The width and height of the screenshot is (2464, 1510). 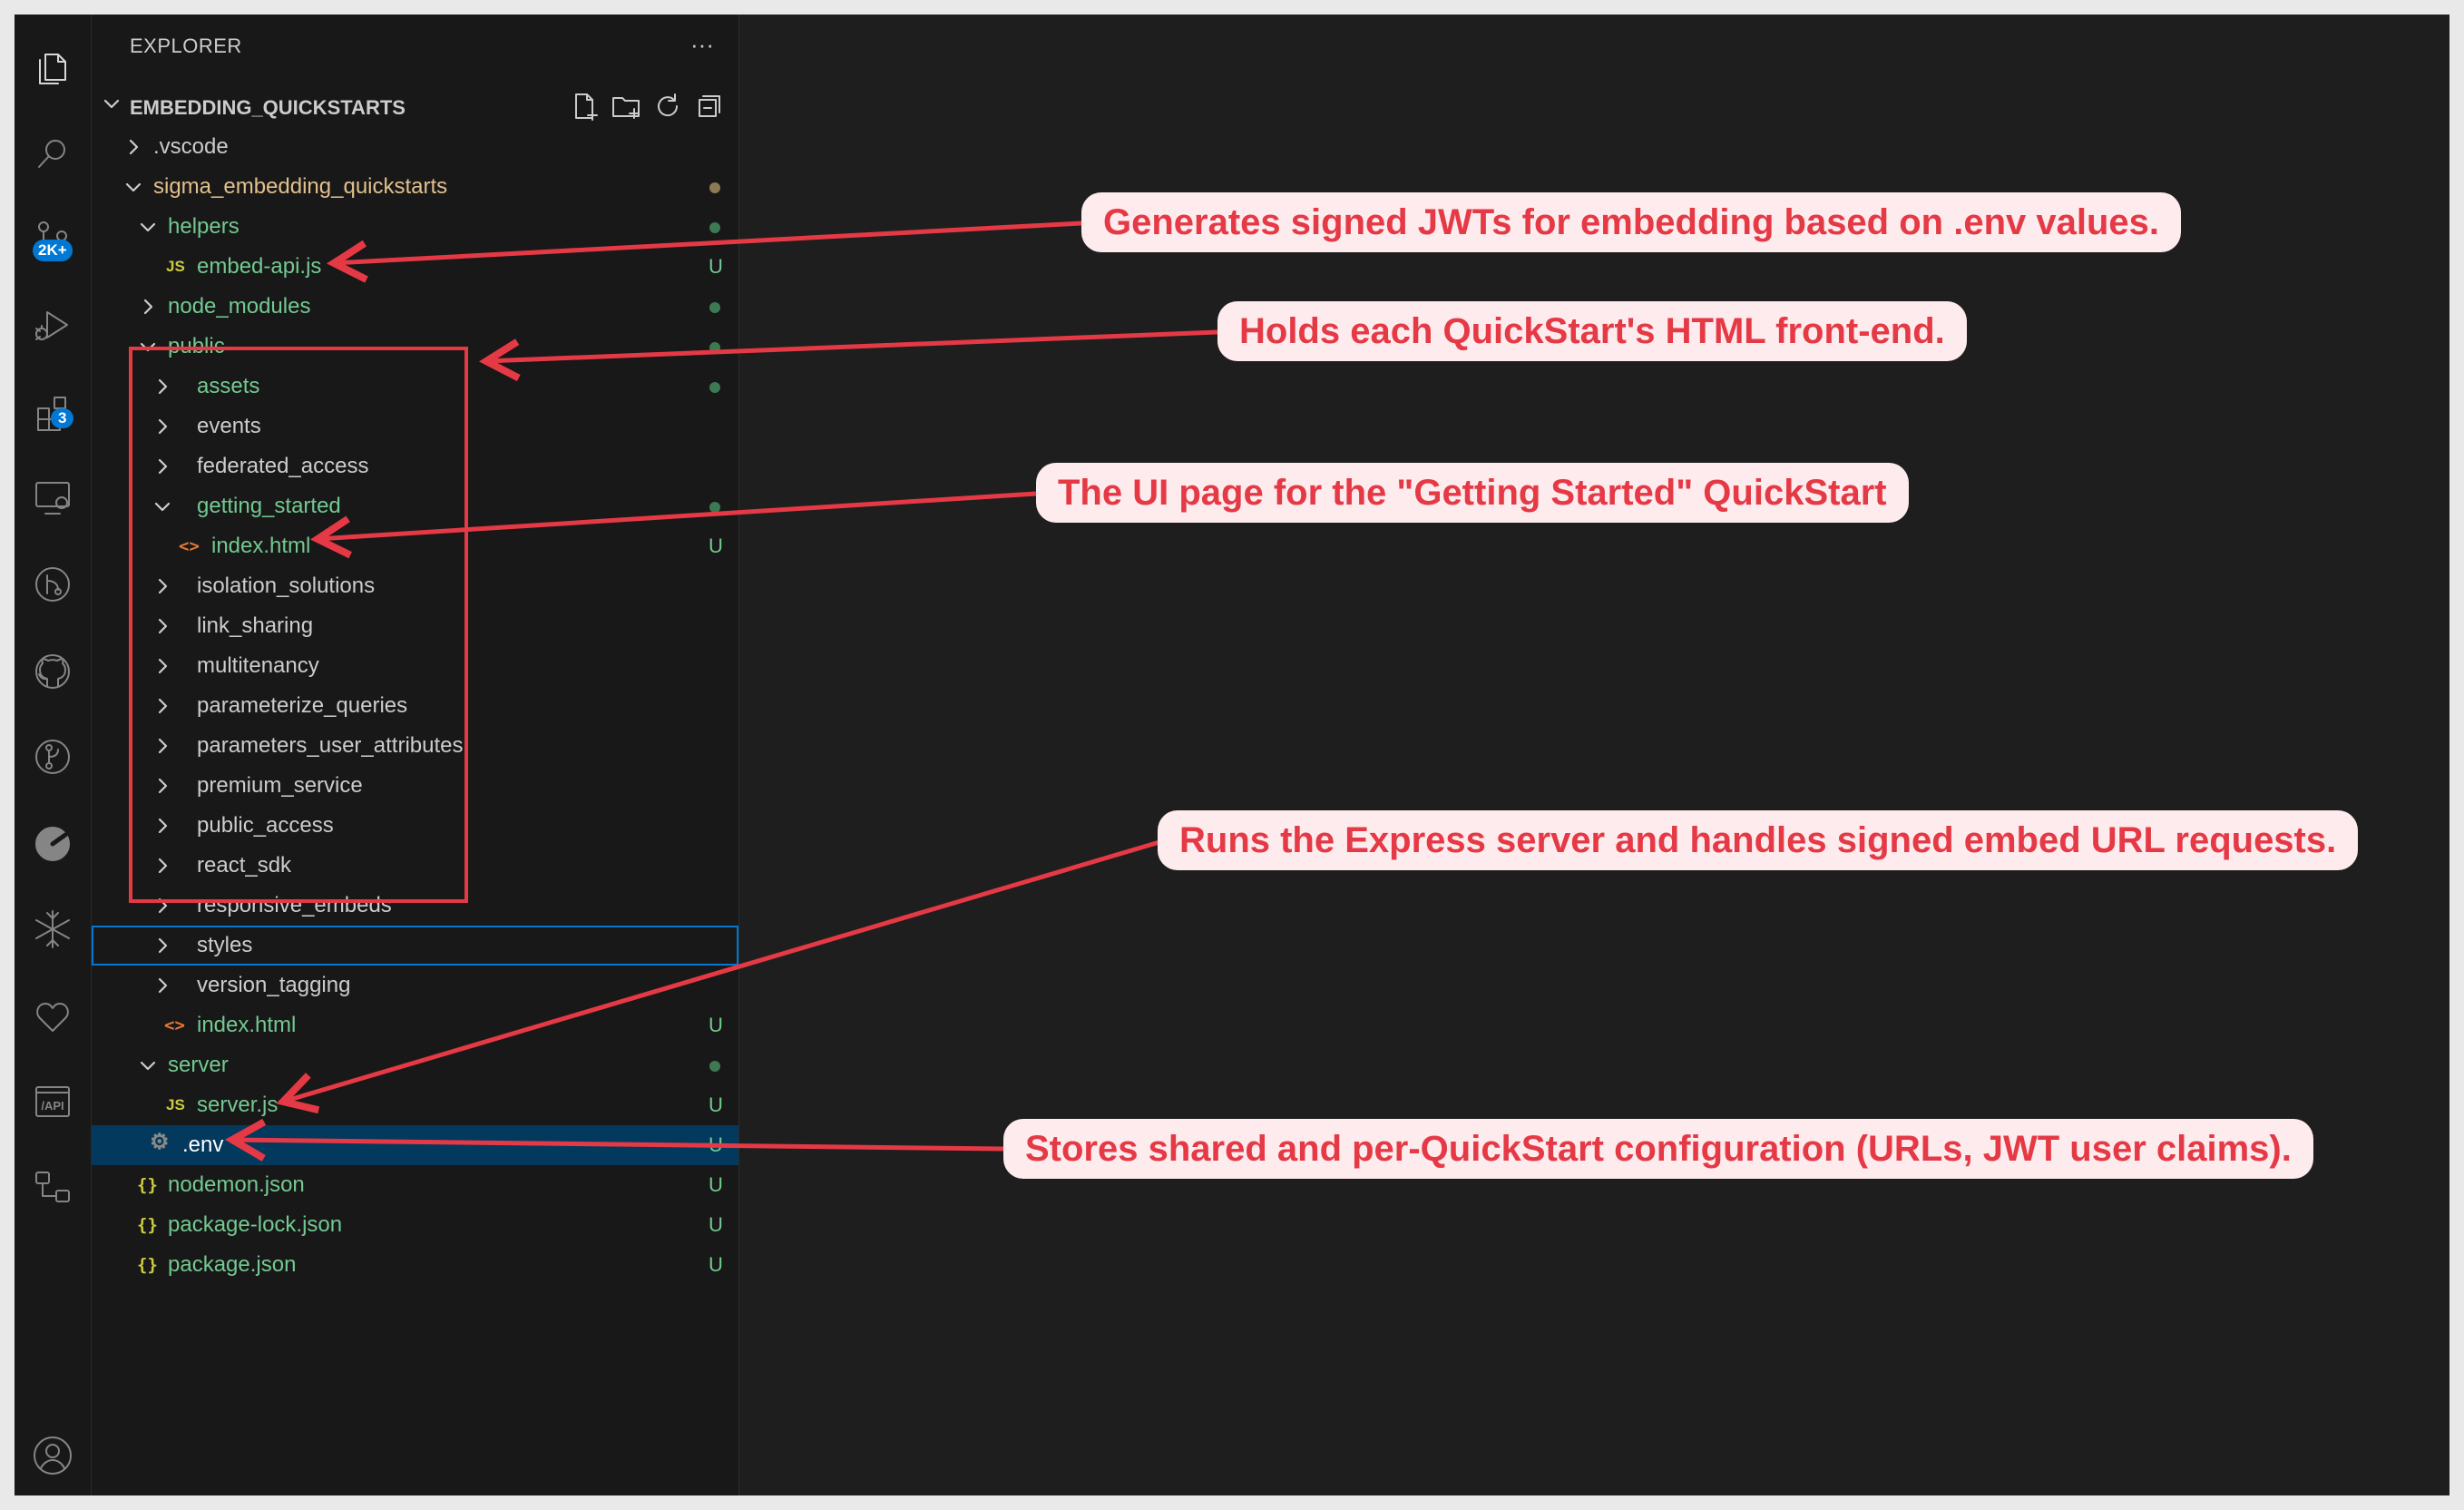 What do you see at coordinates (626, 106) in the screenshot?
I see `new-folder-icon` at bounding box center [626, 106].